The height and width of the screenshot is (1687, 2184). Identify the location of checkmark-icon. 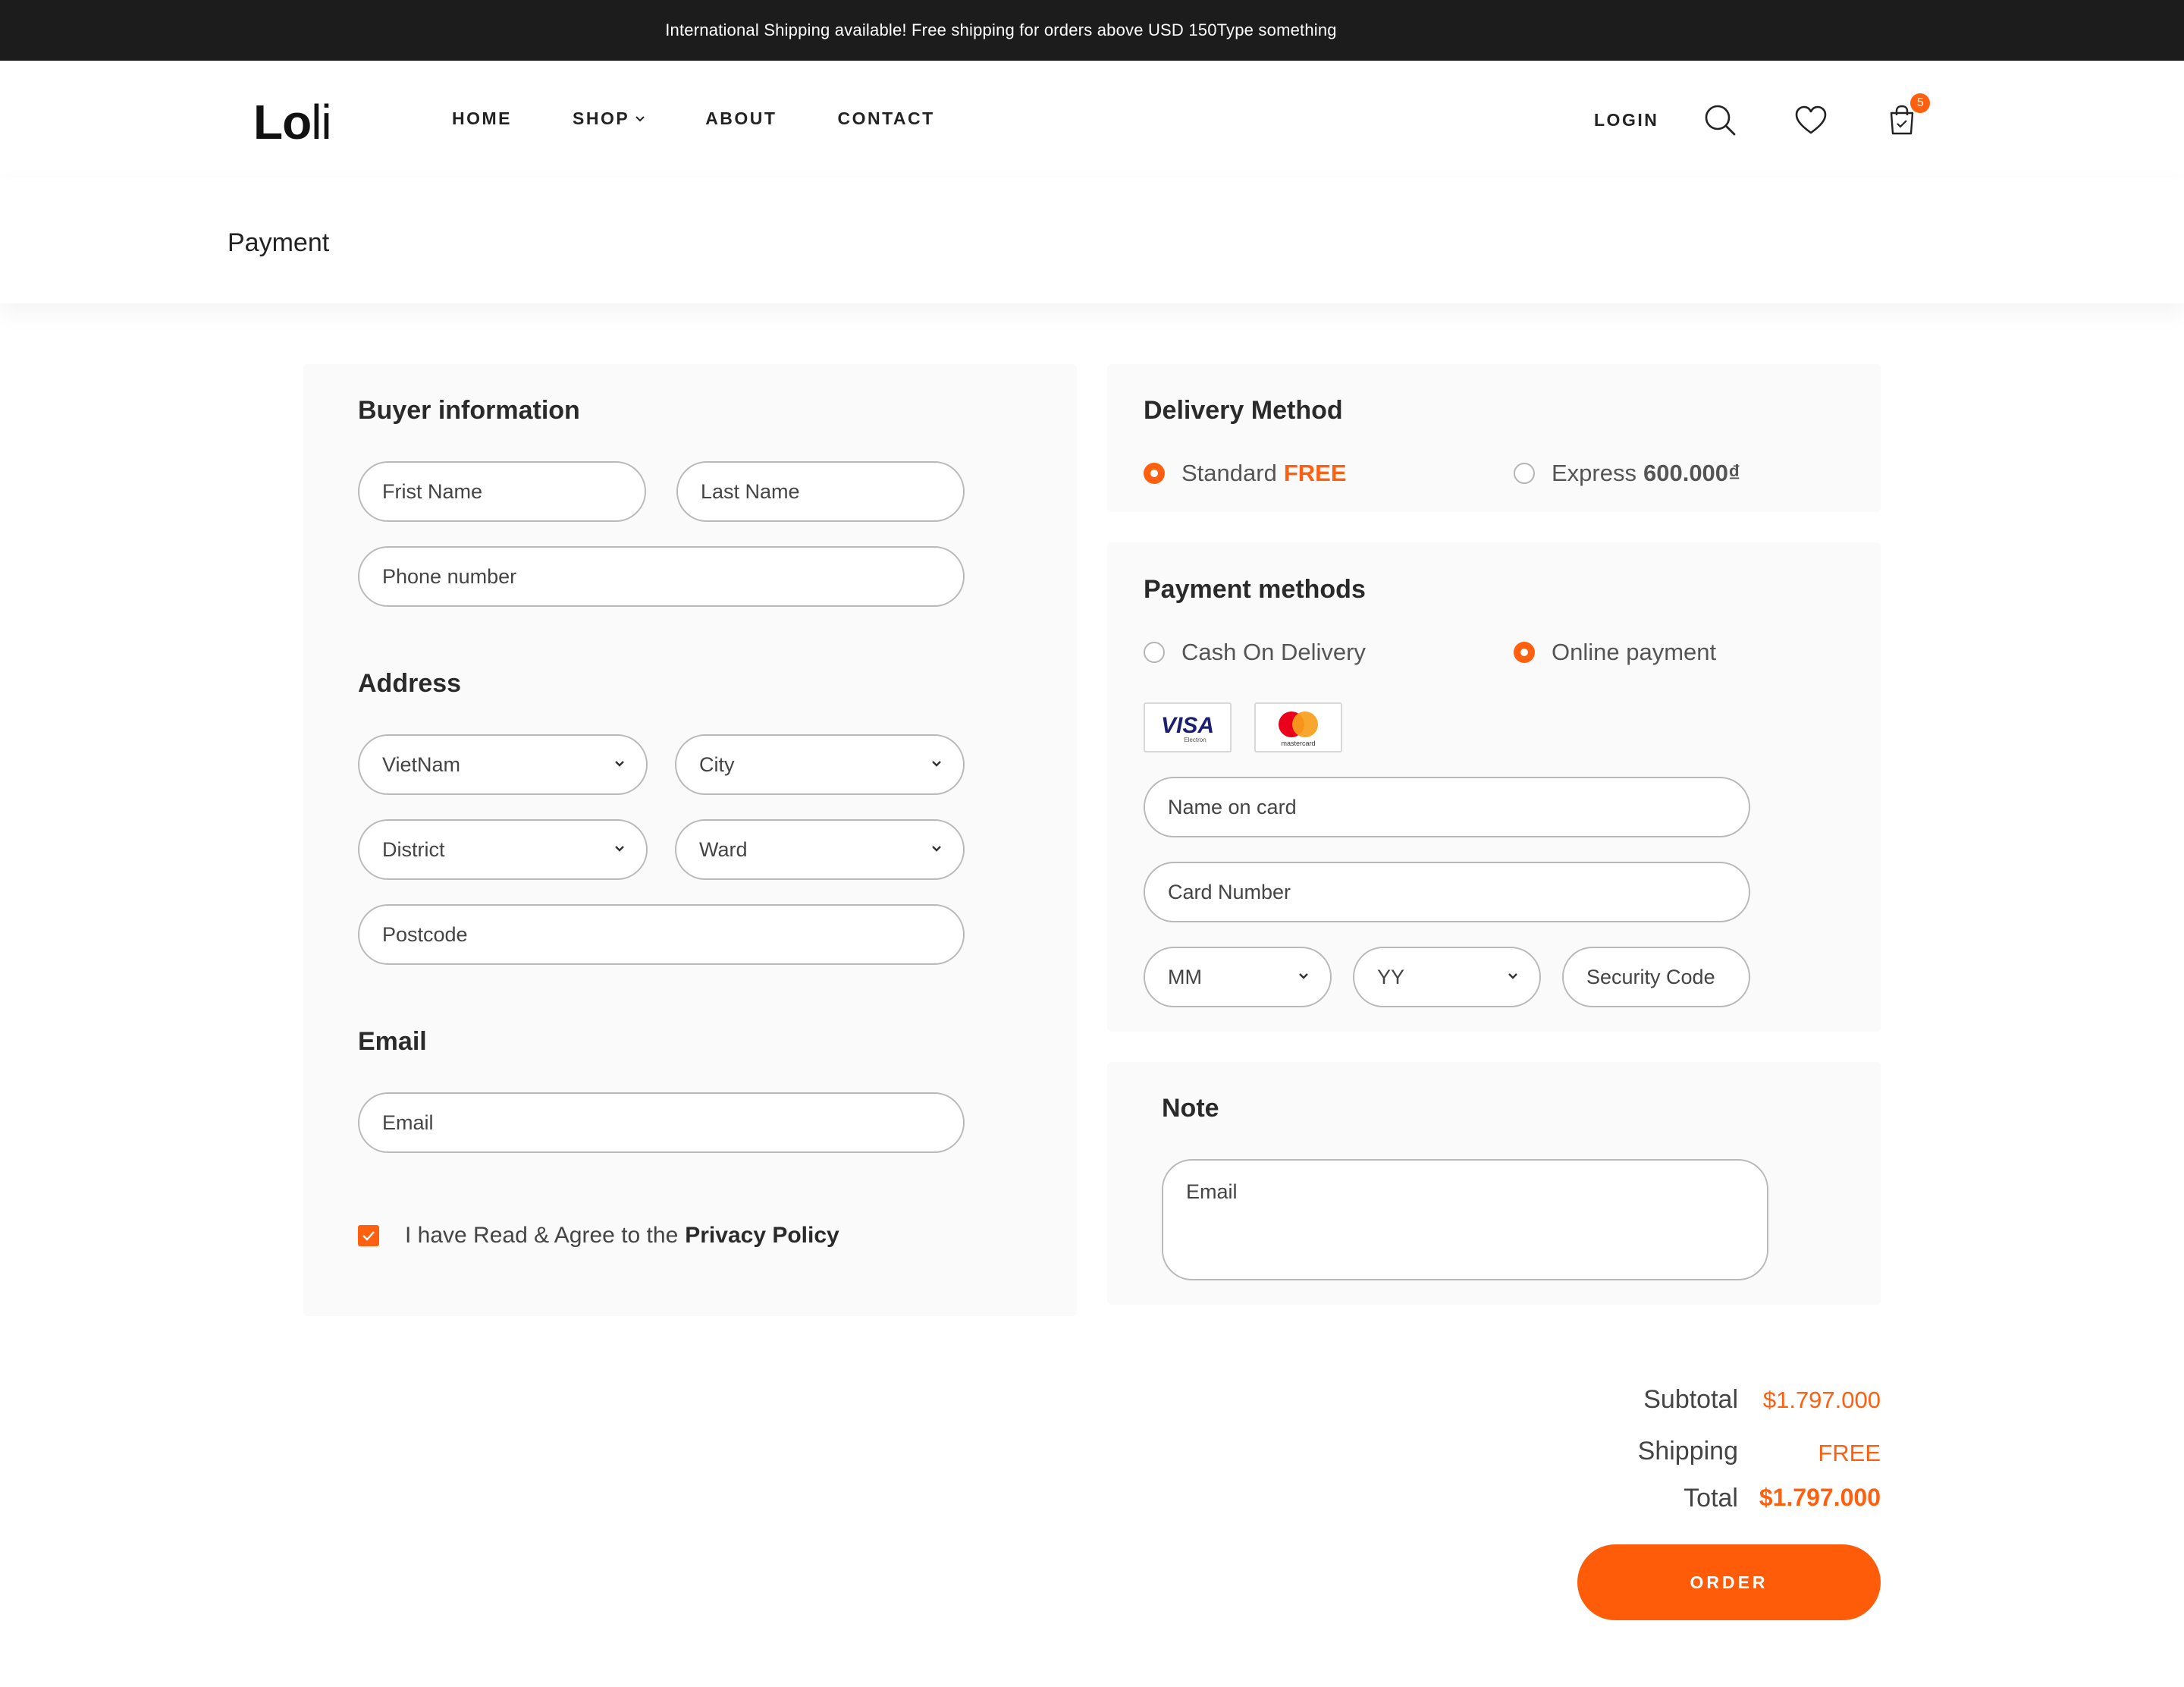
(368, 1236).